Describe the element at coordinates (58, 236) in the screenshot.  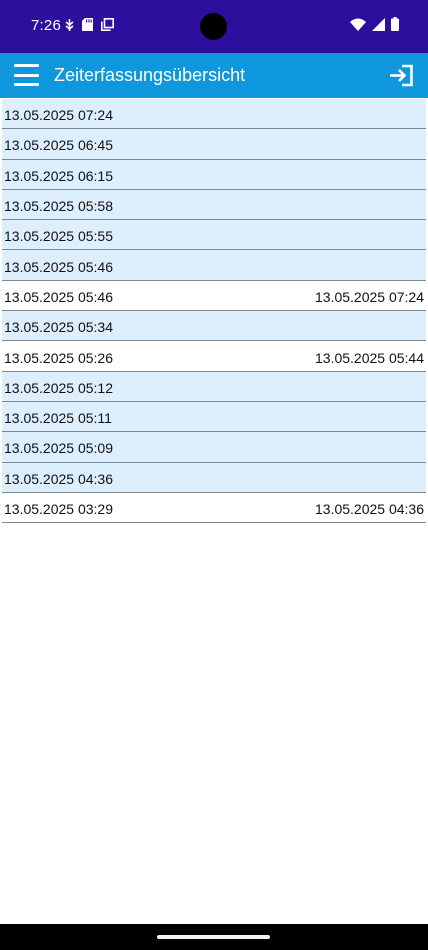
I see `entry-start-time: 13.05.2025 05:55` at that location.